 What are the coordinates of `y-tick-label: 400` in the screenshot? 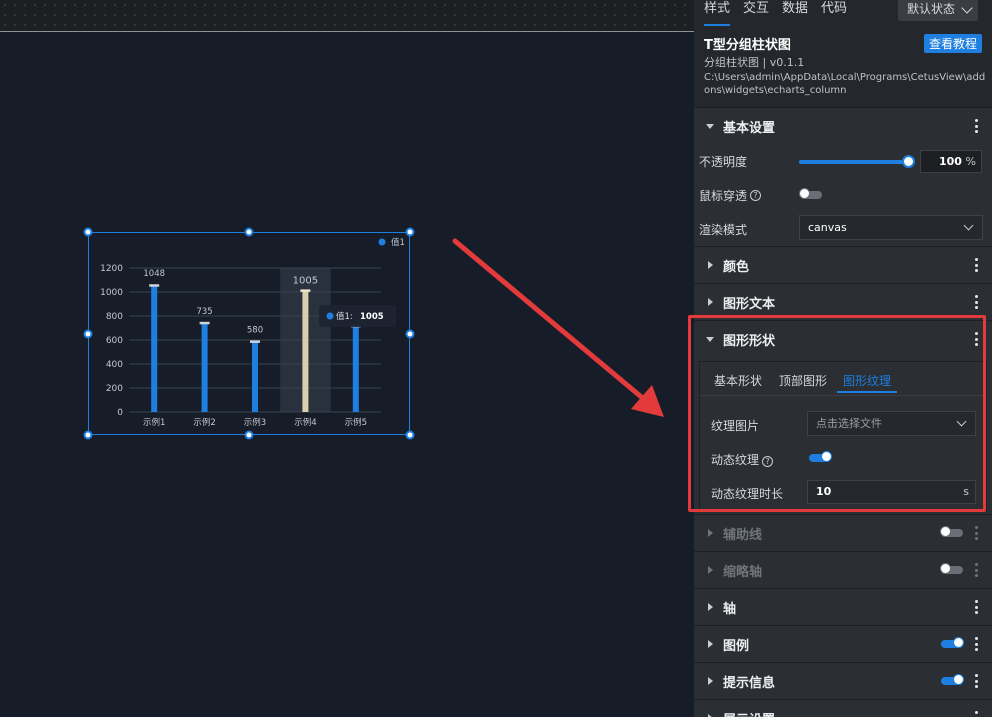 It's located at (114, 365).